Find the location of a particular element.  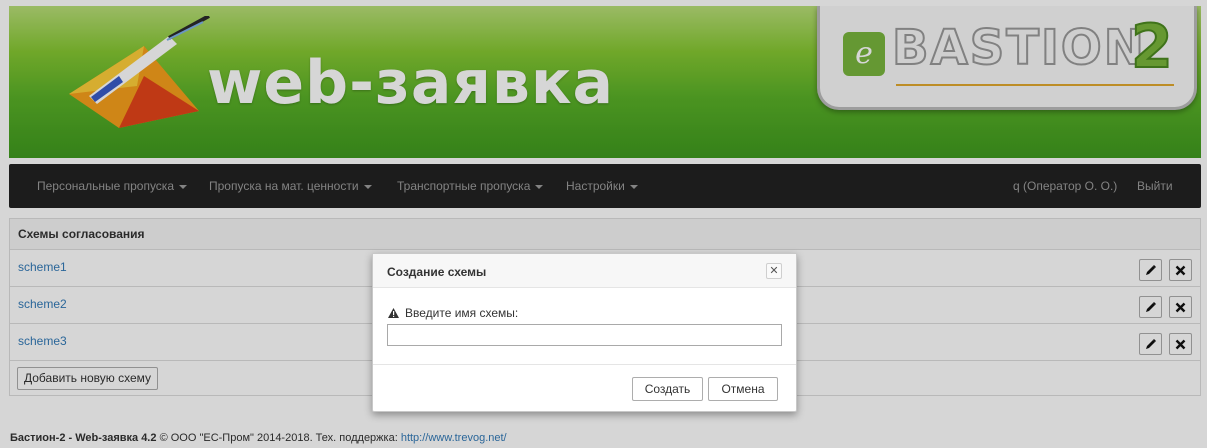

dialog-title: Создание схемы is located at coordinates (437, 272).